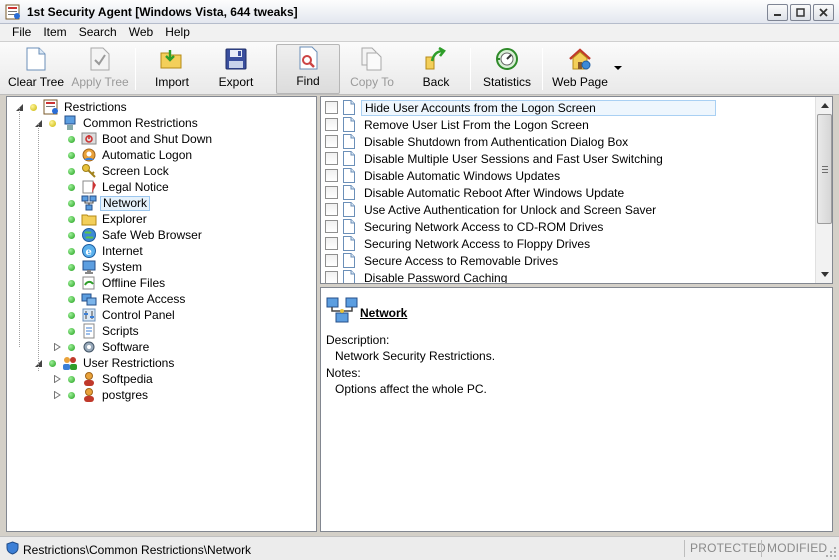 The width and height of the screenshot is (839, 560). Describe the element at coordinates (112, 171) in the screenshot. I see `tree-node-screen-lock: Screen Lock` at that location.